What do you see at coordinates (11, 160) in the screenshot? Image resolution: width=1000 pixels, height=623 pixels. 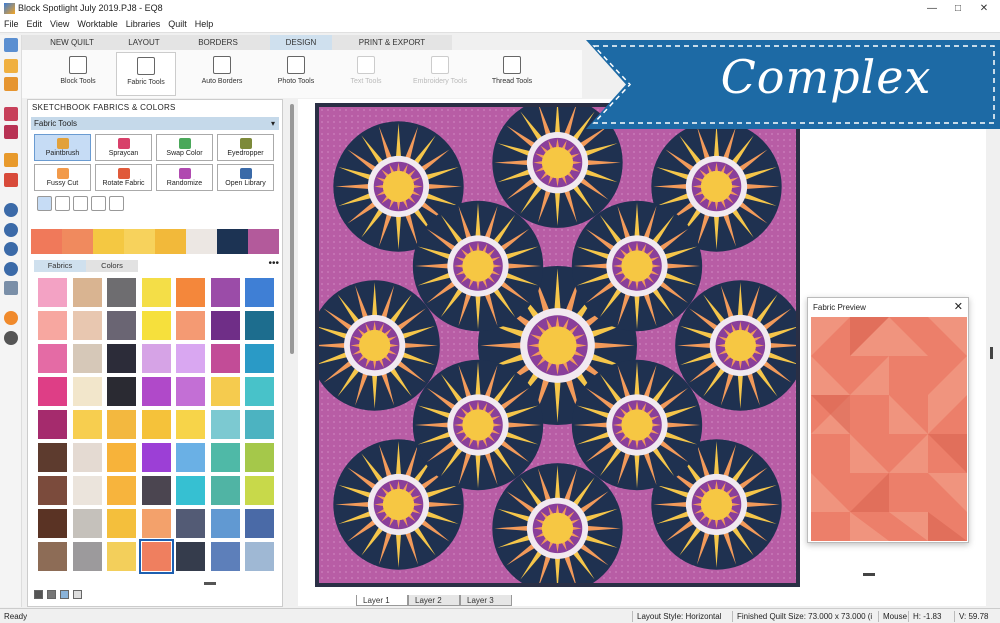 I see `pencil-icon` at bounding box center [11, 160].